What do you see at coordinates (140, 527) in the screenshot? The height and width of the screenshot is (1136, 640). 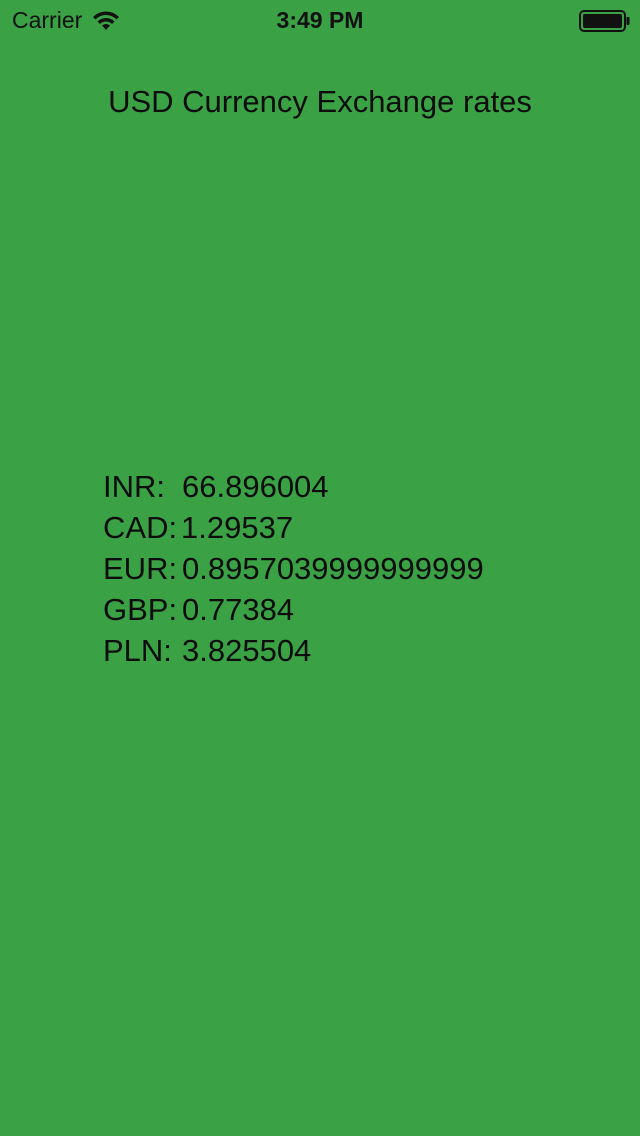 I see `rate-code-cad: CAD:` at bounding box center [140, 527].